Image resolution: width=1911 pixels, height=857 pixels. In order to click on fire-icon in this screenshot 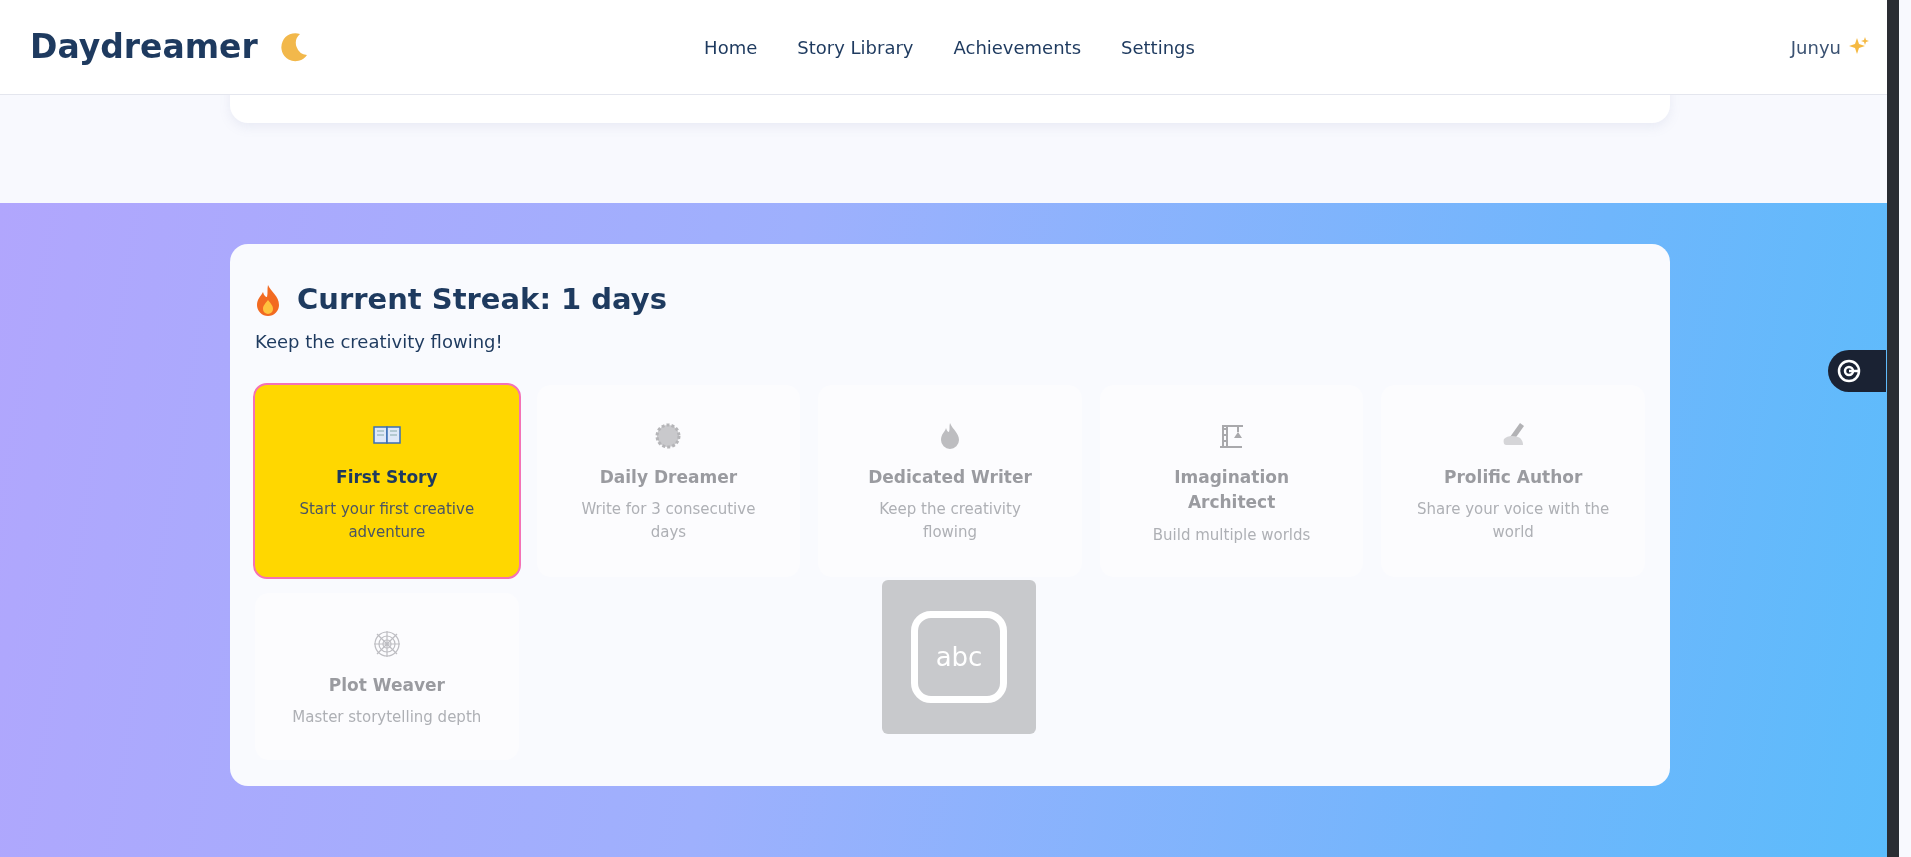, I will do `click(268, 299)`.